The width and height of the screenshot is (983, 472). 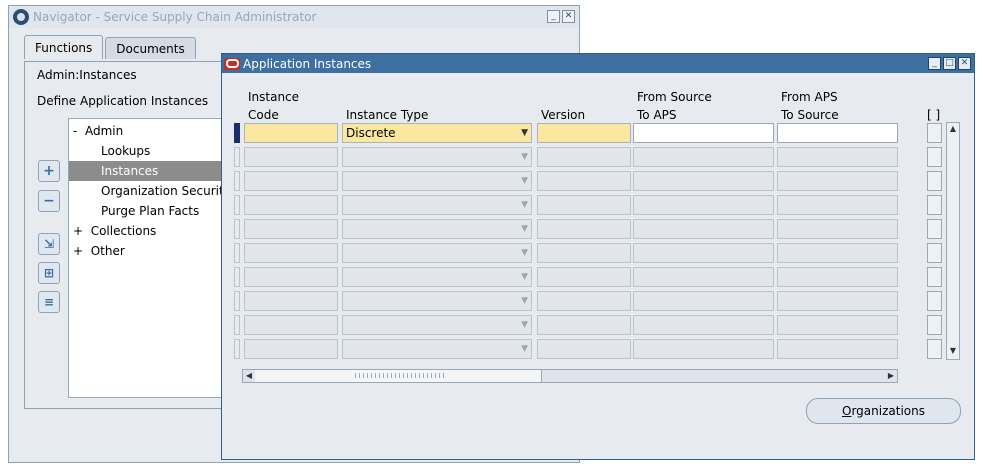 What do you see at coordinates (150, 48) in the screenshot?
I see `tab-documents: Documents` at bounding box center [150, 48].